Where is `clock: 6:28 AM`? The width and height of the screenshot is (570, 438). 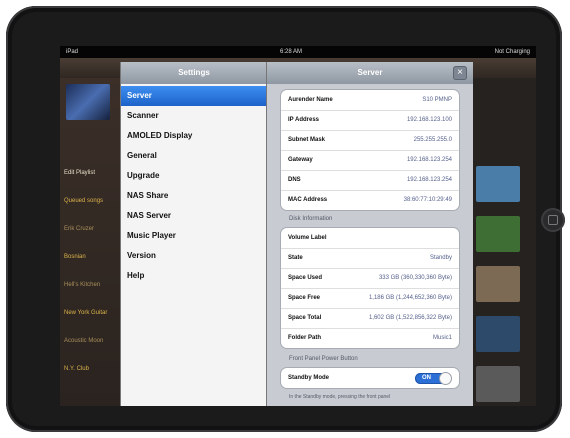
clock: 6:28 AM is located at coordinates (291, 52).